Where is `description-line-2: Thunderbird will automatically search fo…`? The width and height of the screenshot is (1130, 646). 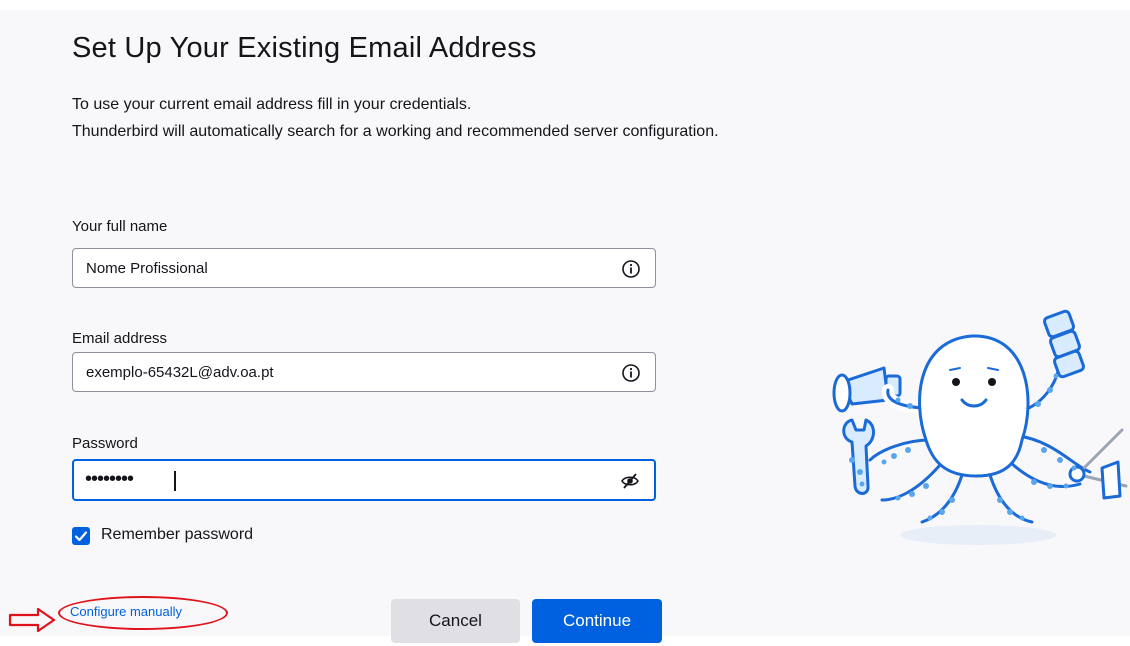 description-line-2: Thunderbird will automatically search fo… is located at coordinates (395, 131).